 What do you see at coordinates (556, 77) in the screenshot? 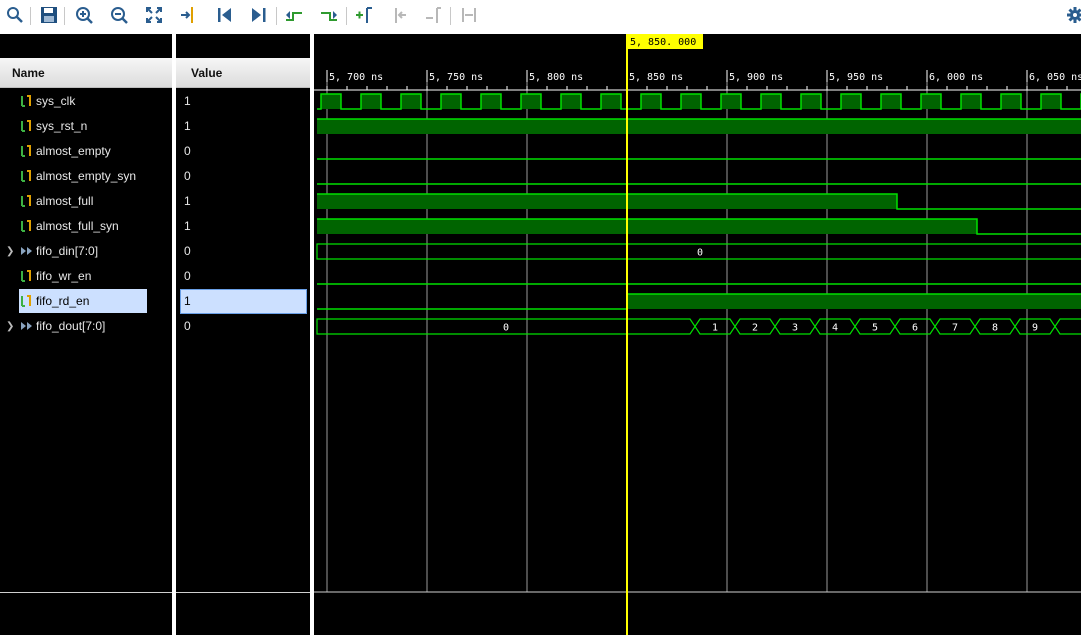
I see `time-tick-label: 5, 800 ns` at bounding box center [556, 77].